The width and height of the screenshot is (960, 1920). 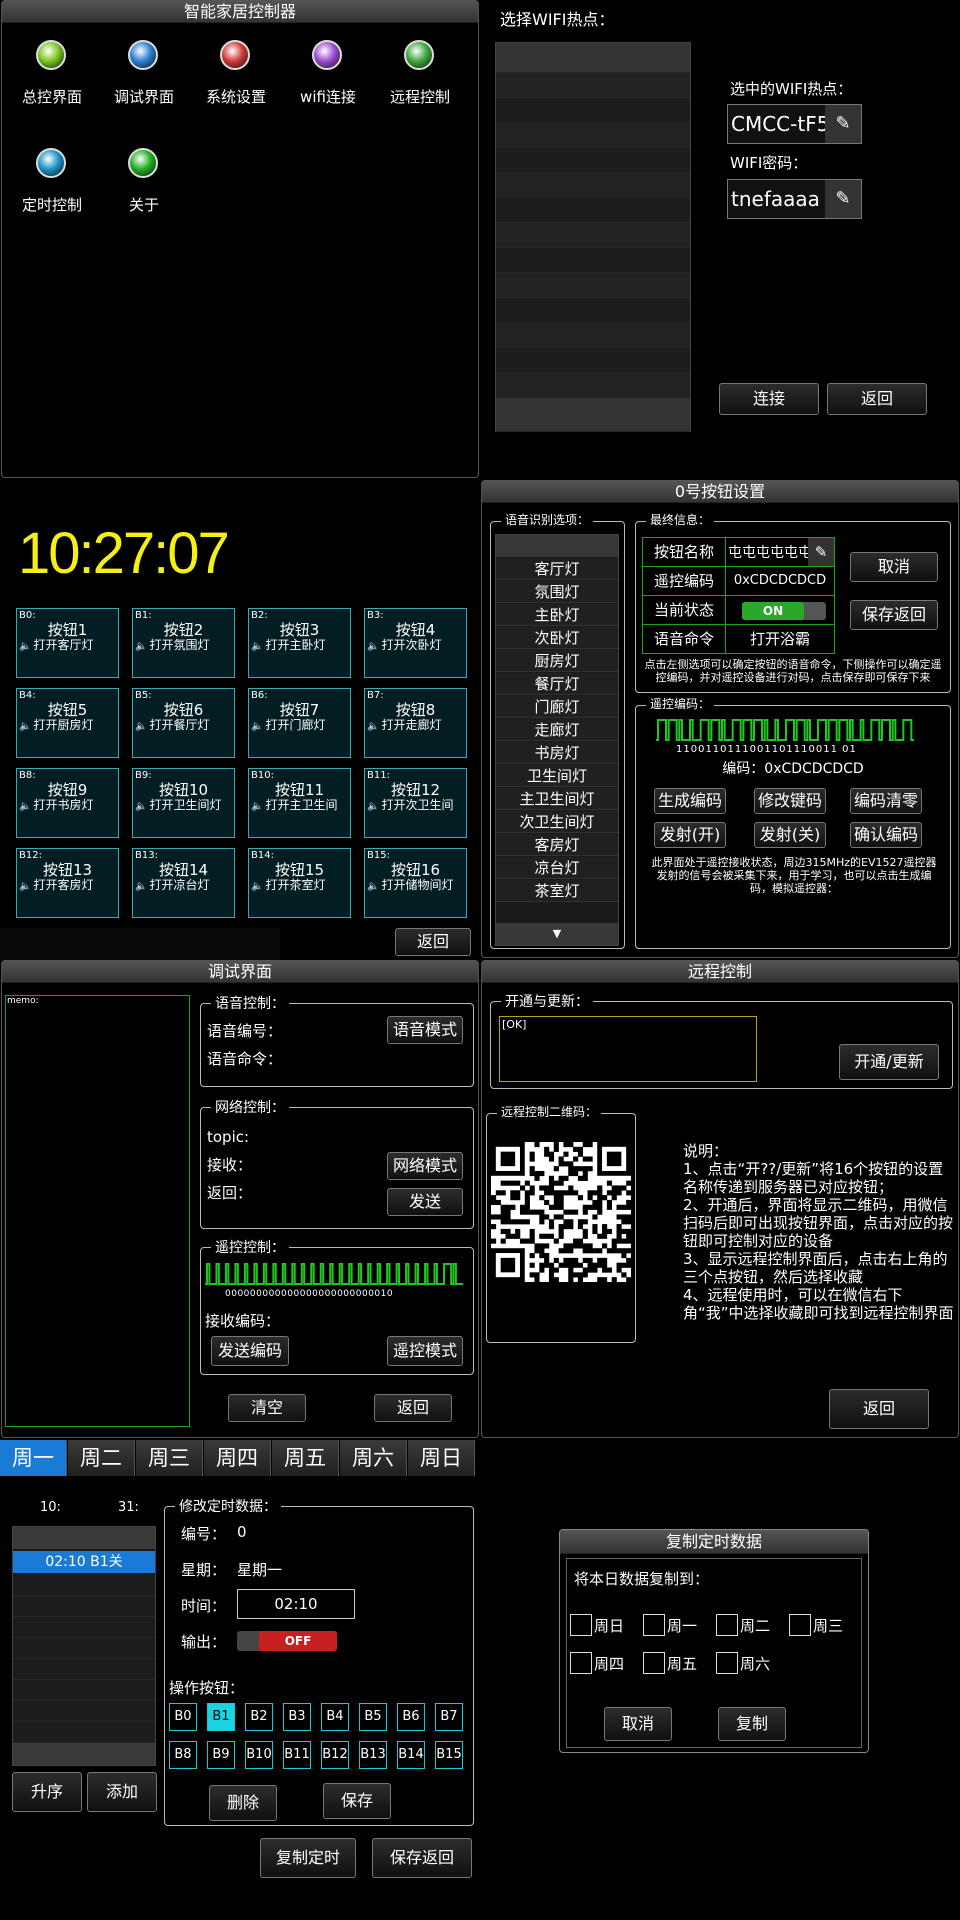 I want to click on wifi-list, so click(x=593, y=237).